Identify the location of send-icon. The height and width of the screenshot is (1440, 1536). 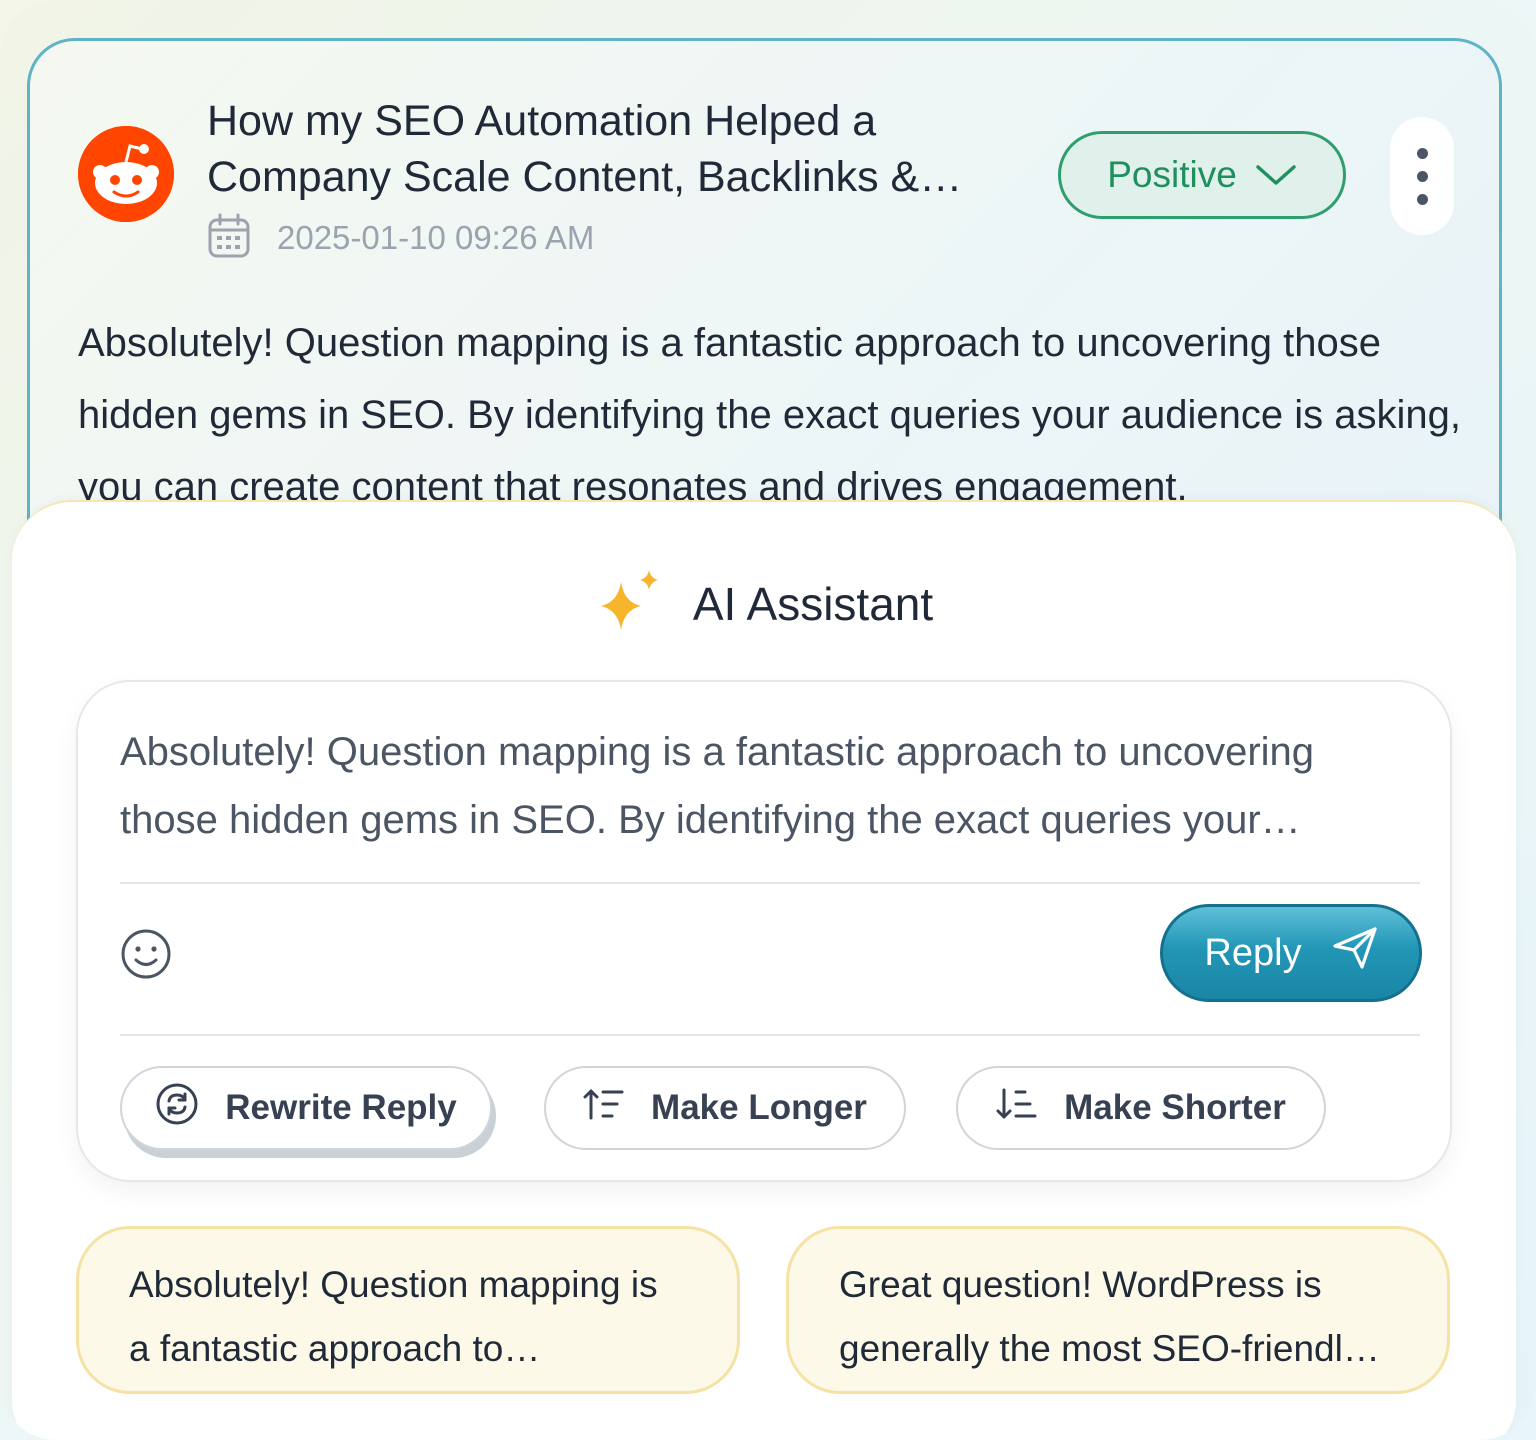
(1355, 953).